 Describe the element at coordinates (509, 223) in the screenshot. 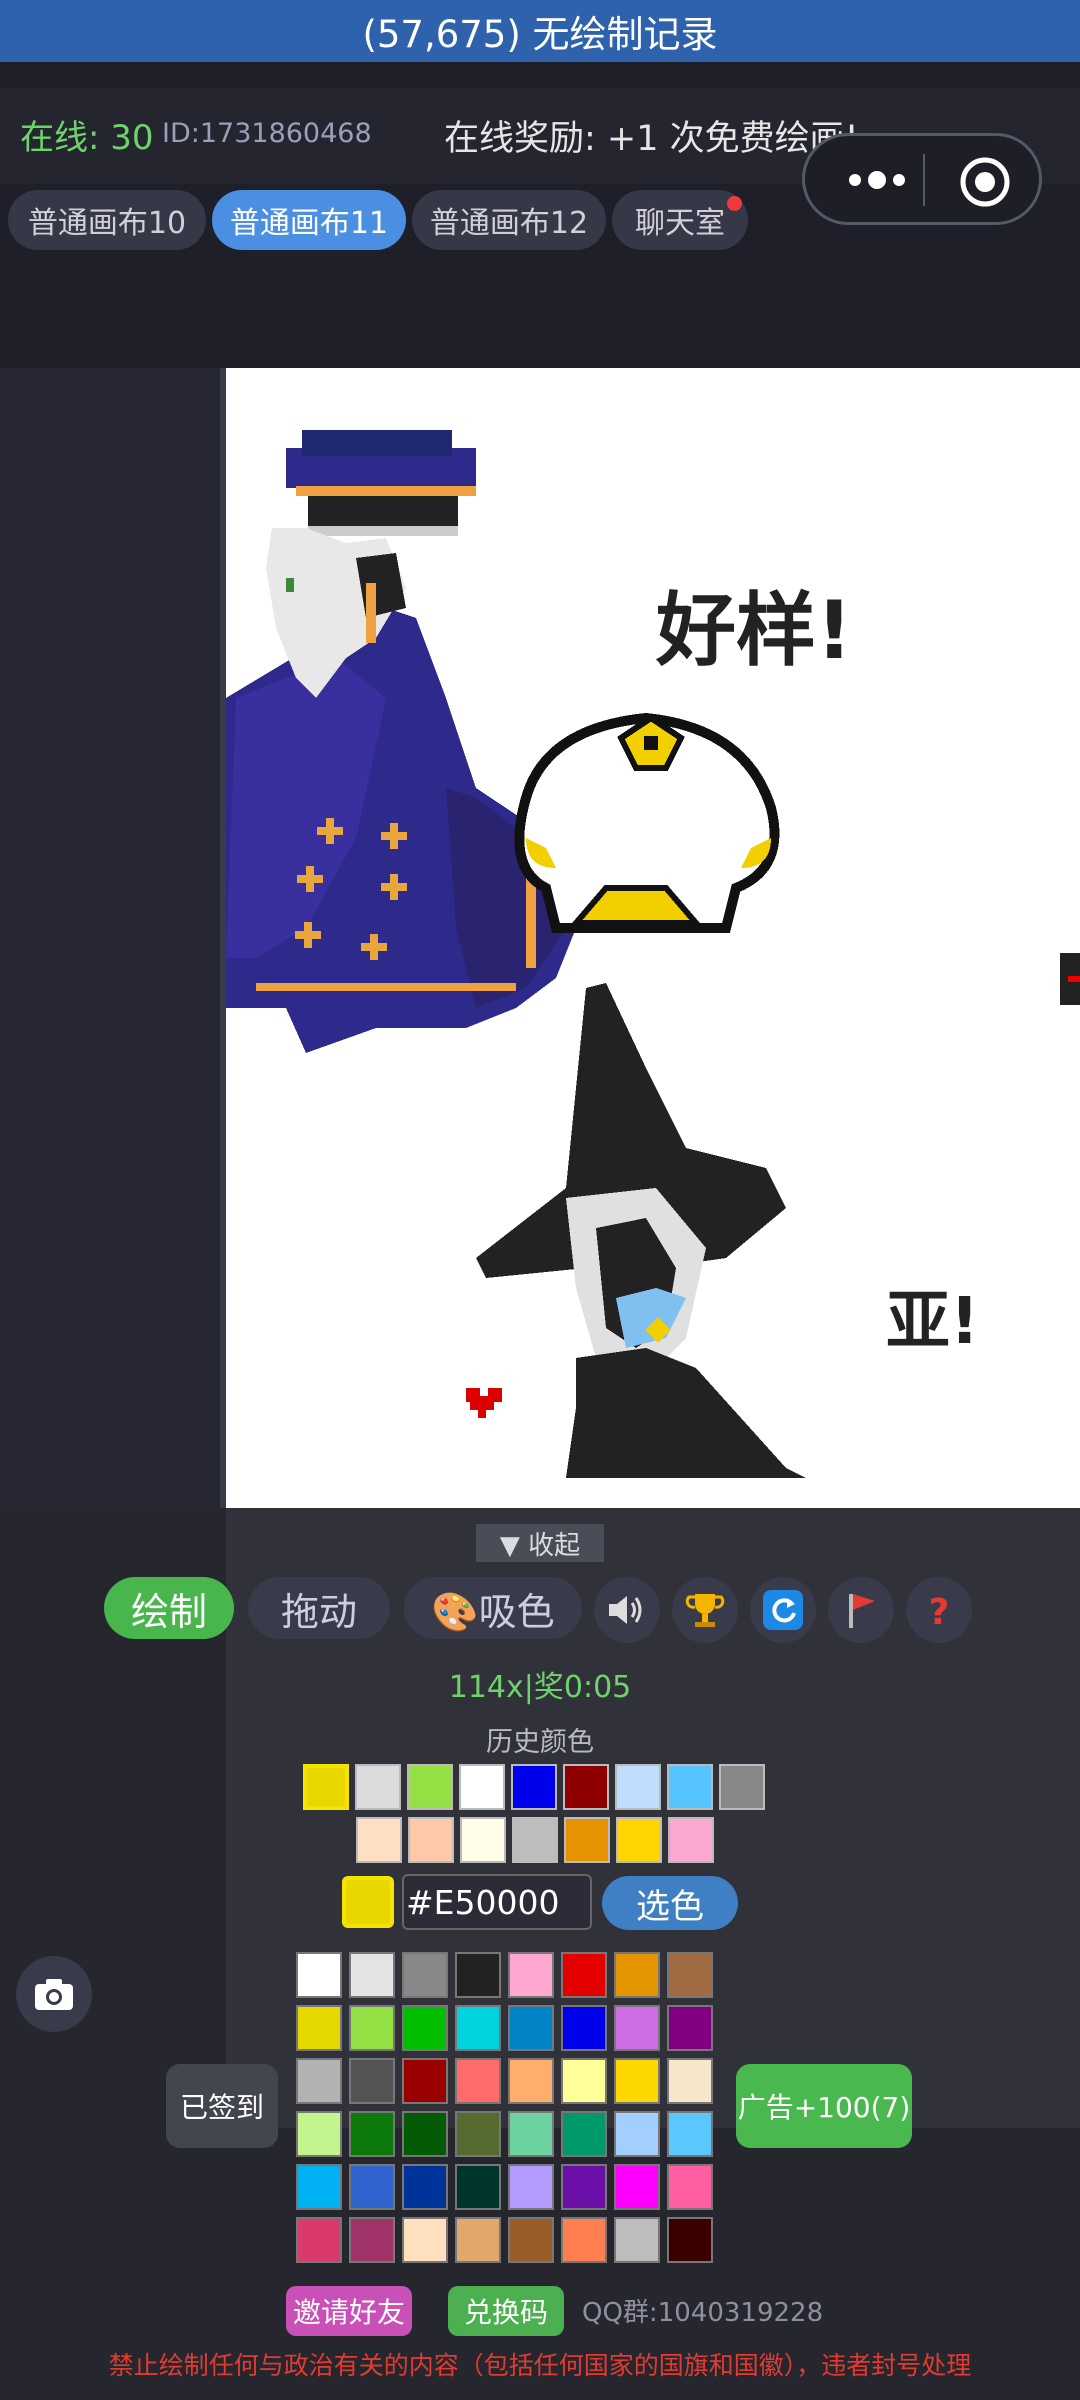

I see `tab-label: 普通画布12` at that location.